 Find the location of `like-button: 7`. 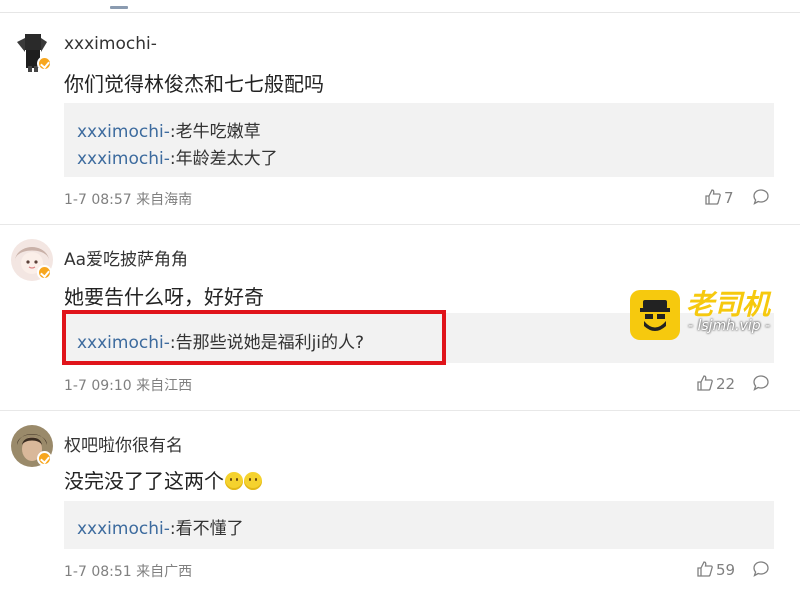

like-button: 7 is located at coordinates (719, 197).